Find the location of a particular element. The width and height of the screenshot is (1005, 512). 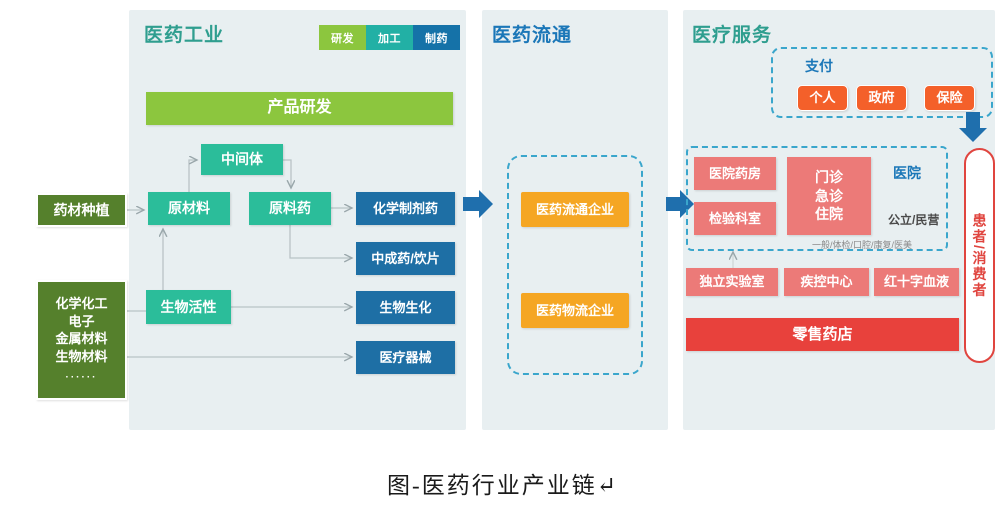

legend-tag-manufacturing: 制药 is located at coordinates (436, 37).